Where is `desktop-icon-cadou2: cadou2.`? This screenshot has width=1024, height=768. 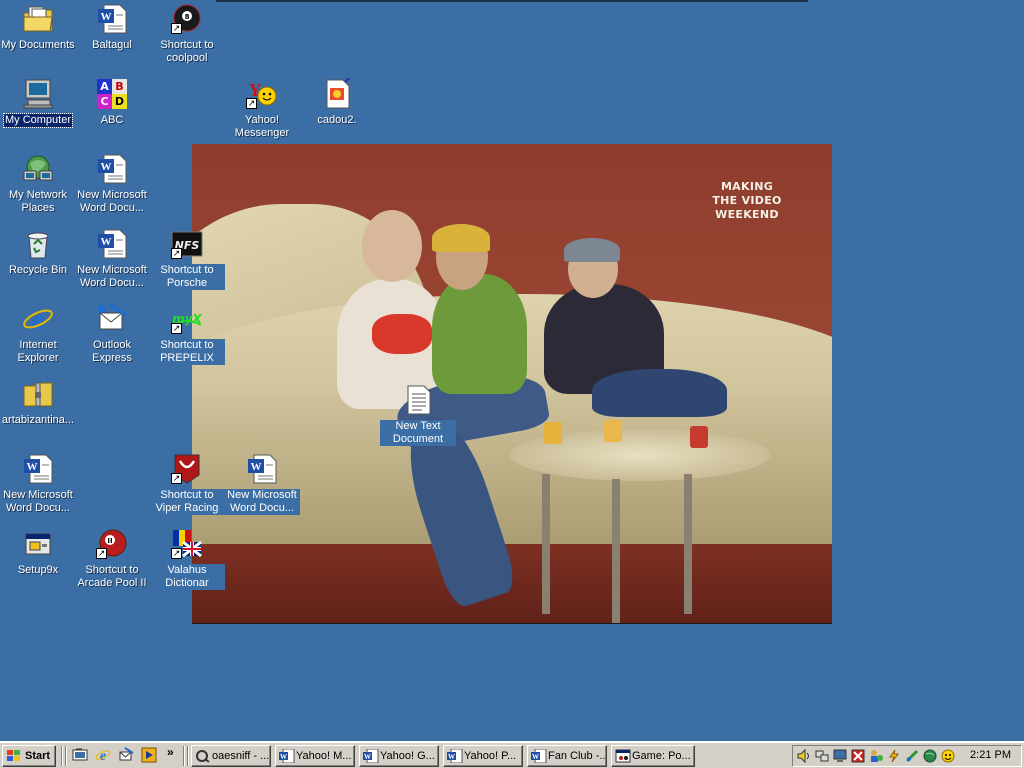 desktop-icon-cadou2: cadou2. is located at coordinates (337, 103).